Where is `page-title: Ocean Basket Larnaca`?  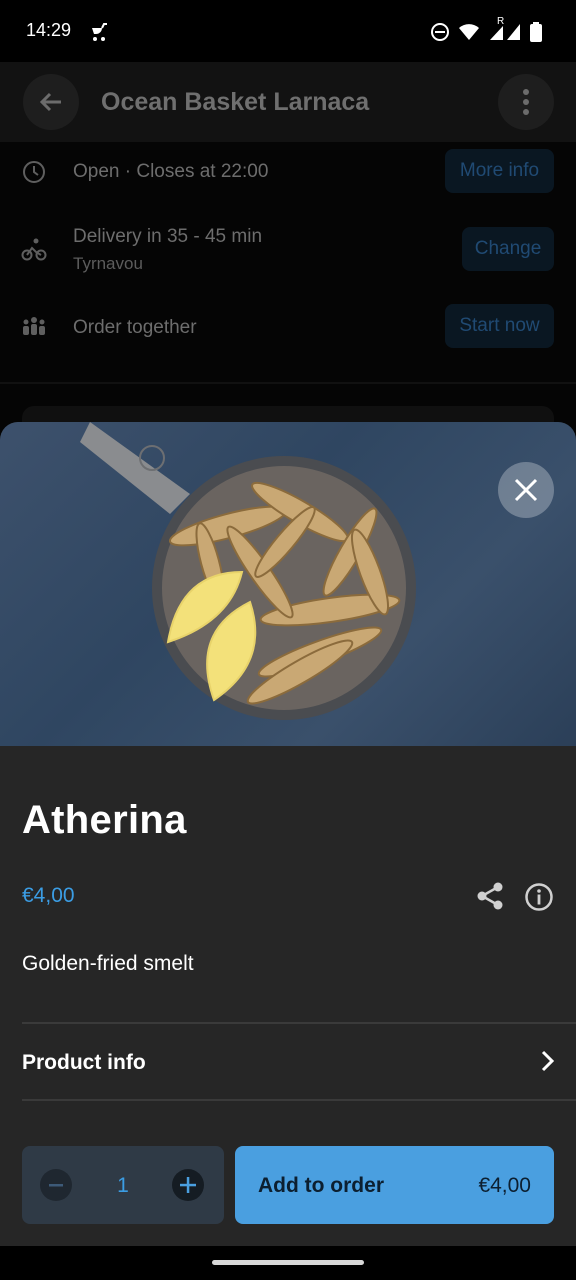 page-title: Ocean Basket Larnaca is located at coordinates (235, 102).